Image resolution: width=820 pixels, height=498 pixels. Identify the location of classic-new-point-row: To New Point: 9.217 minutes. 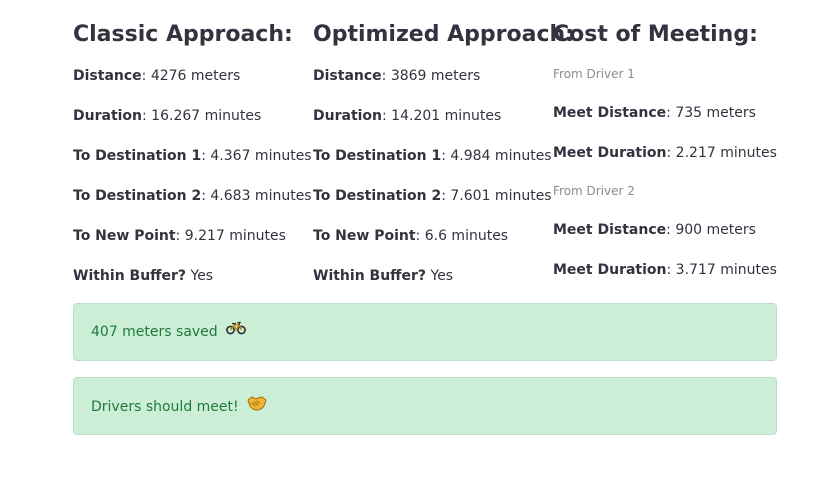
(179, 236).